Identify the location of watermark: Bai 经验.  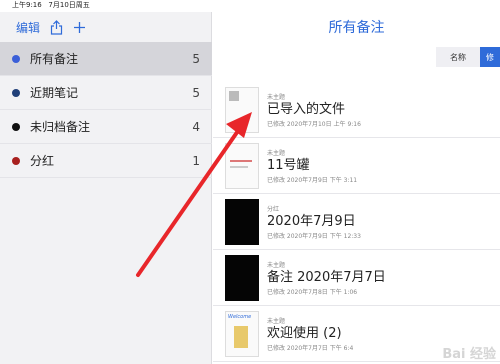
(469, 354).